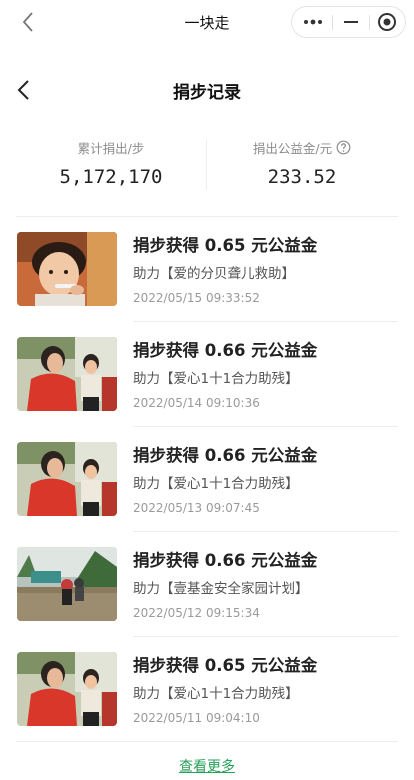  Describe the element at coordinates (313, 22) in the screenshot. I see `more-dots-icon` at that location.